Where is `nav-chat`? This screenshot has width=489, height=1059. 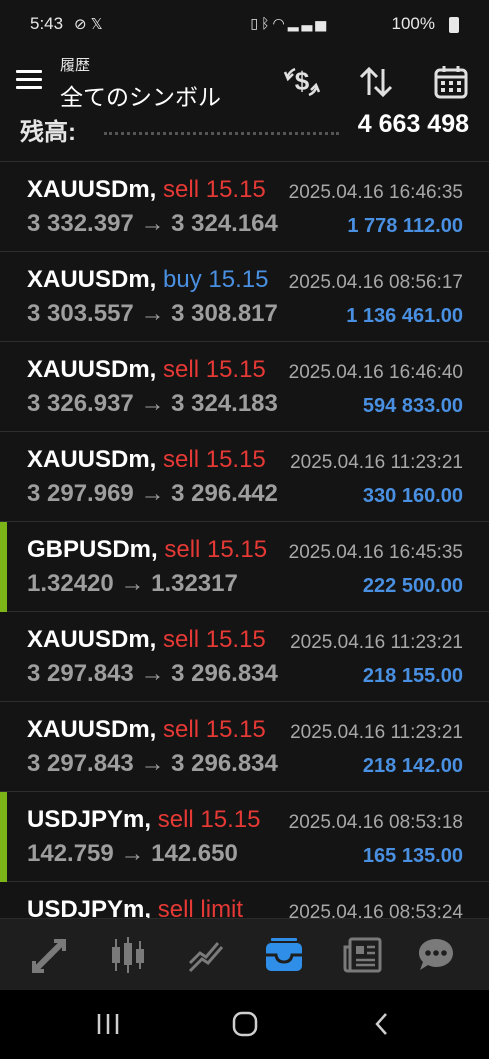 nav-chat is located at coordinates (436, 955).